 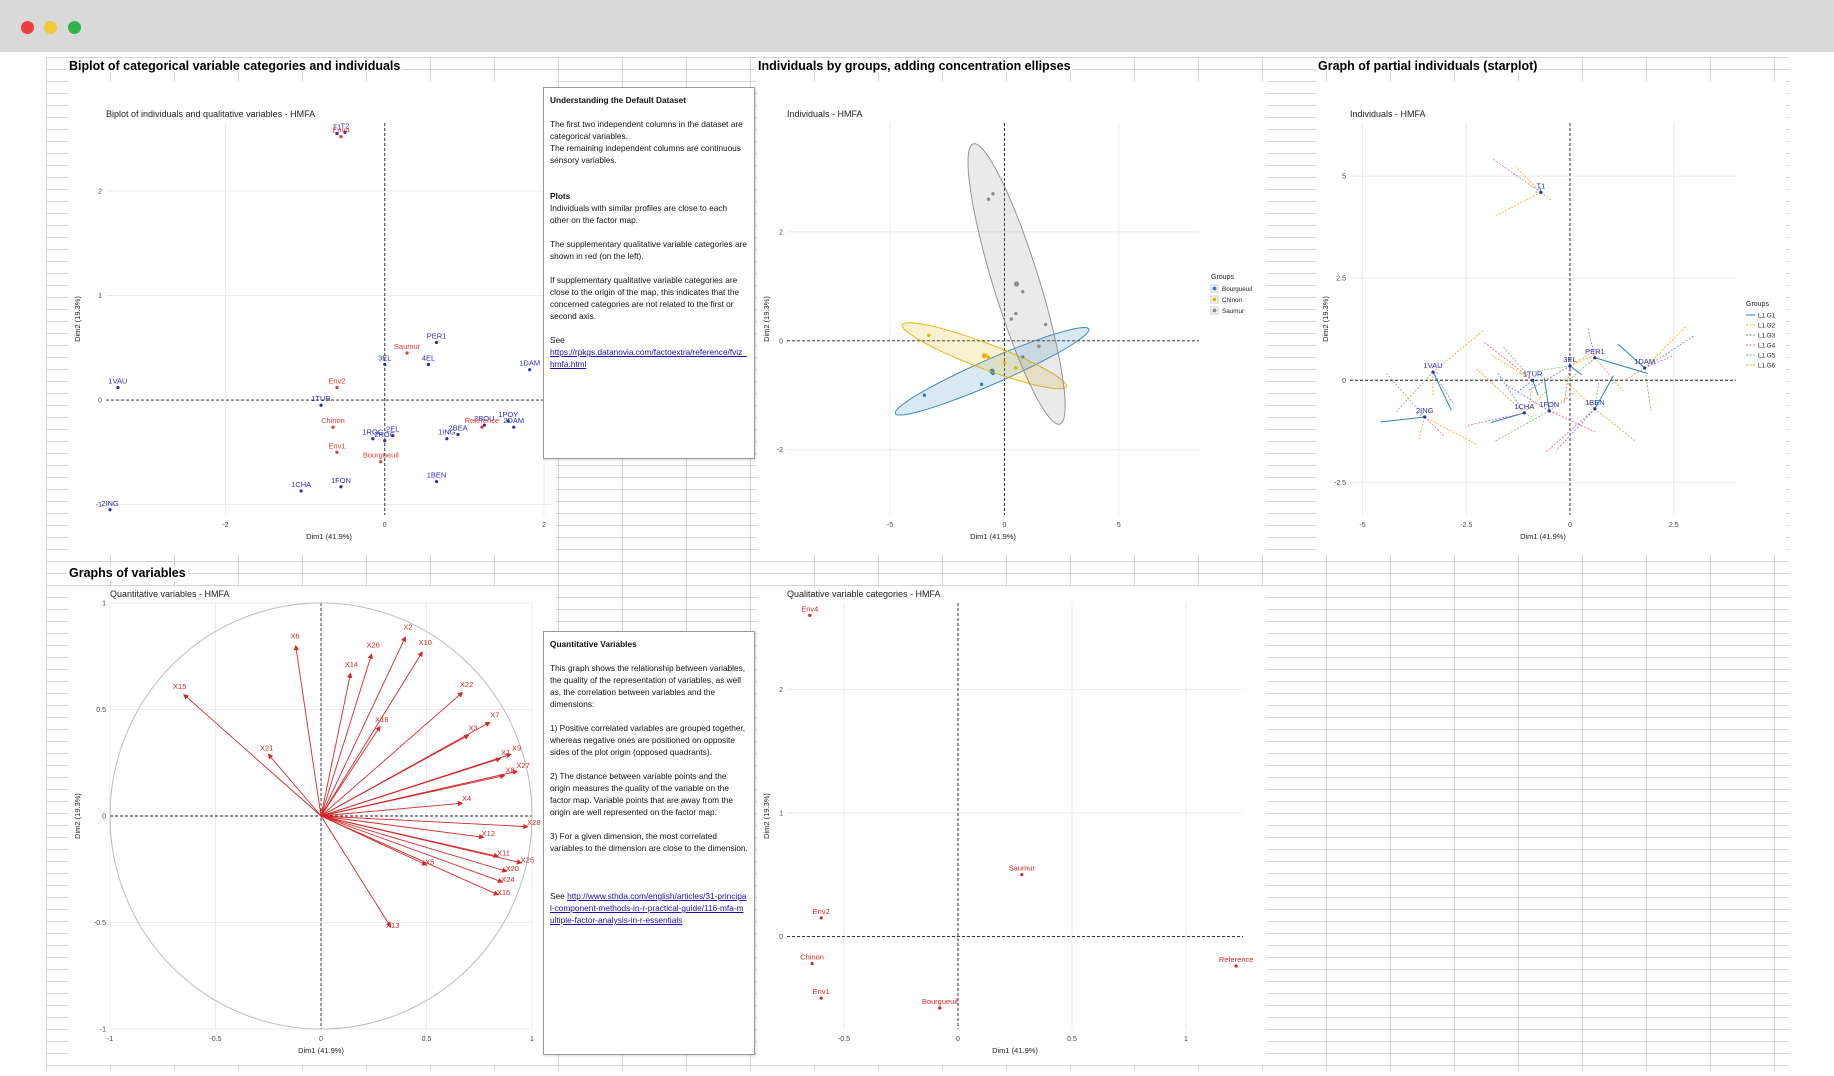 What do you see at coordinates (533, 822) in the screenshot?
I see `variable-label: X28` at bounding box center [533, 822].